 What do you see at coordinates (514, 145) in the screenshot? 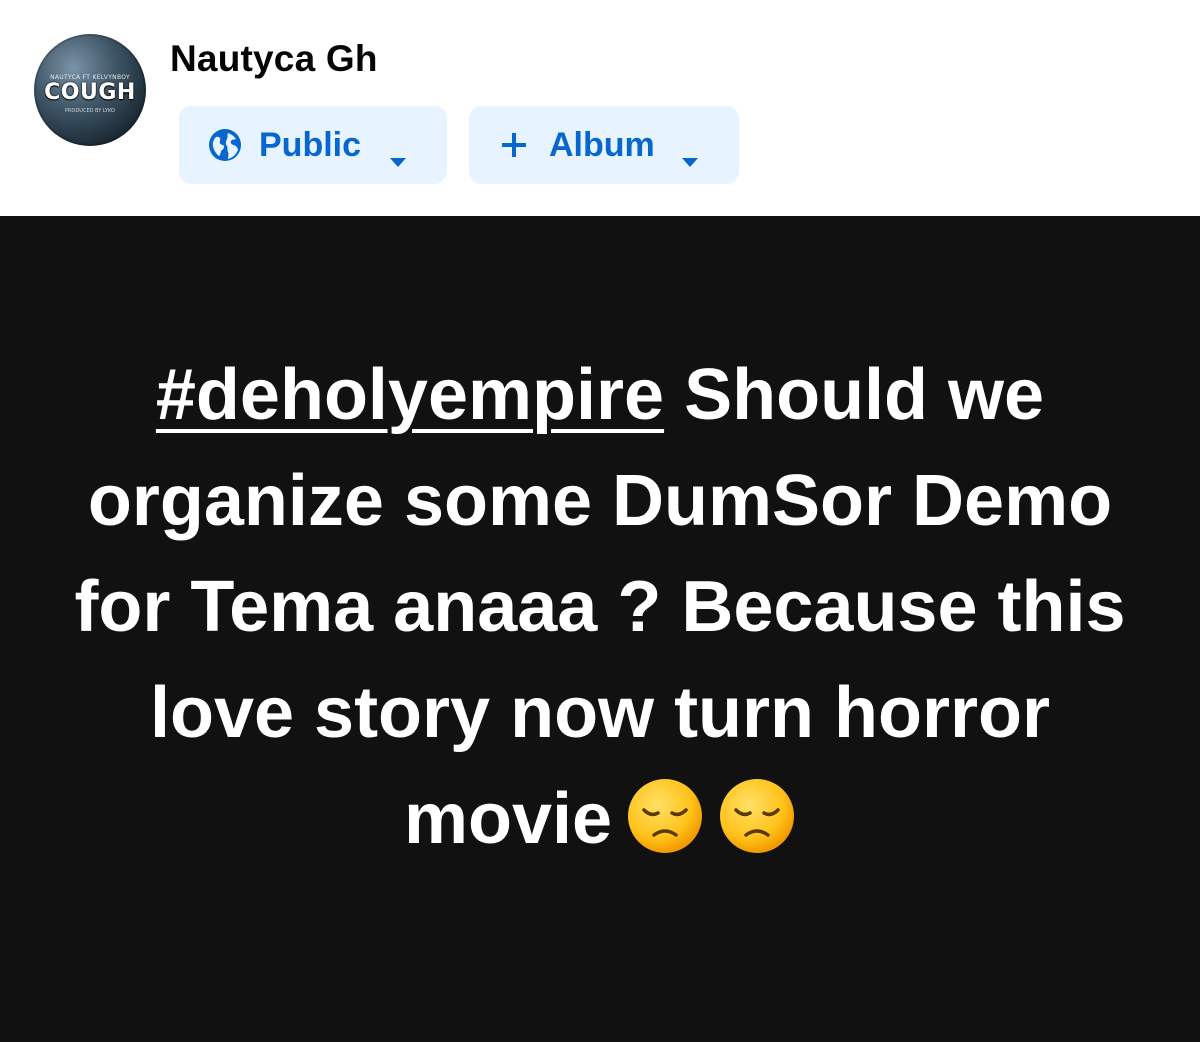
I see `plus-icon` at bounding box center [514, 145].